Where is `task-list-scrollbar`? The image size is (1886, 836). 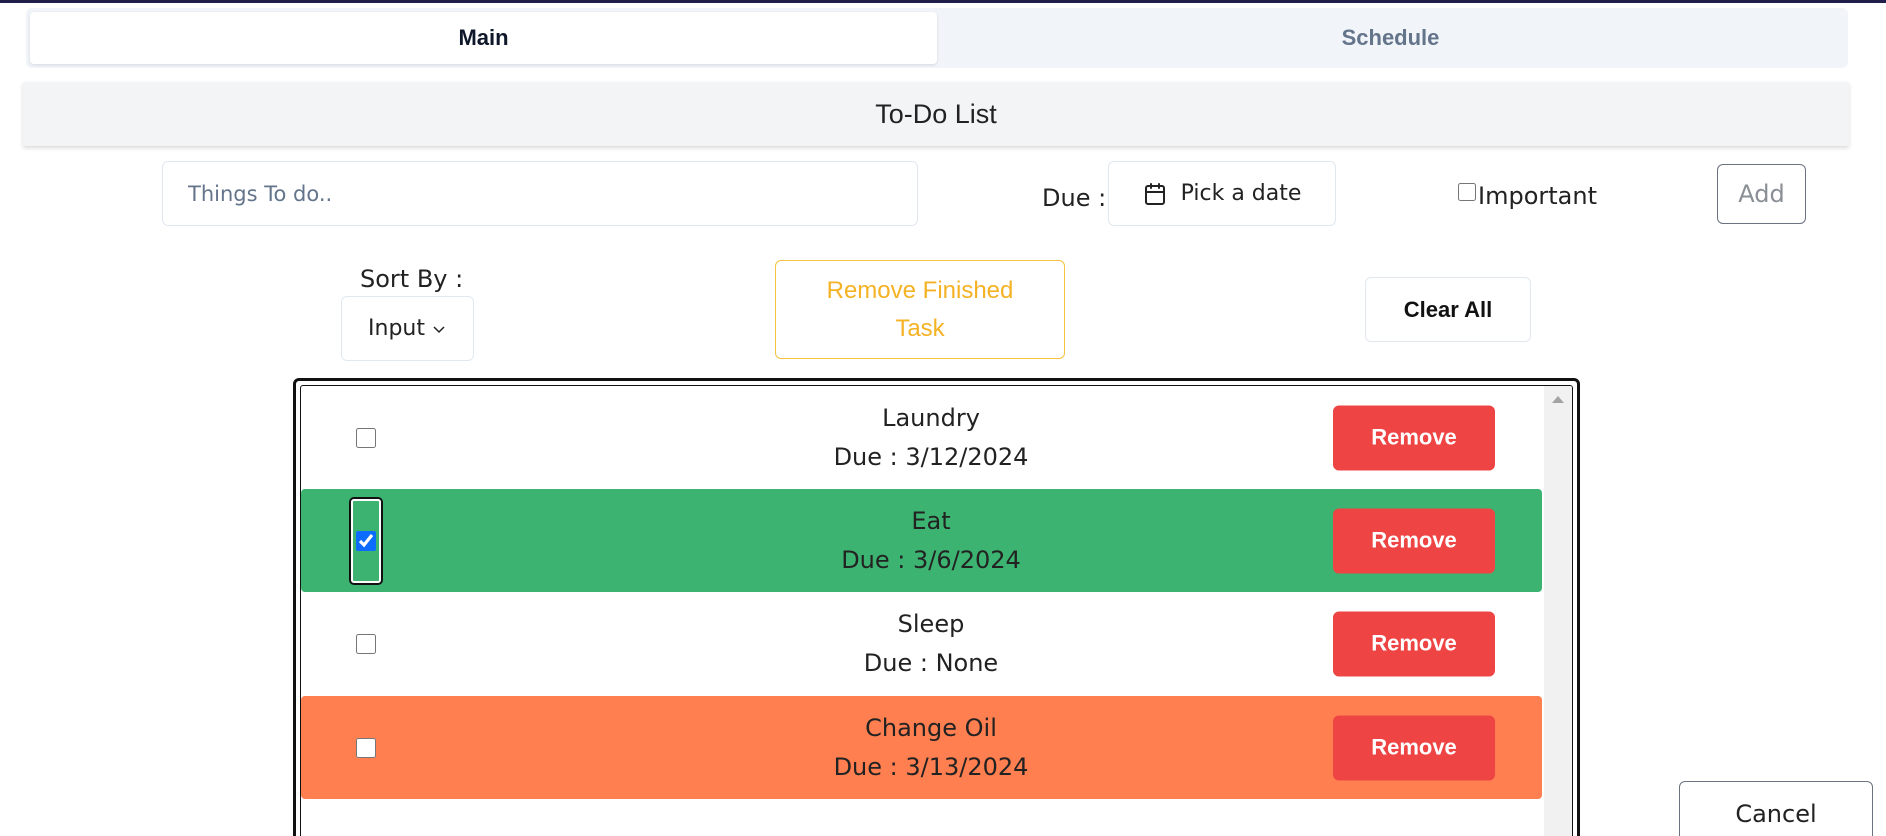 task-list-scrollbar is located at coordinates (1558, 611).